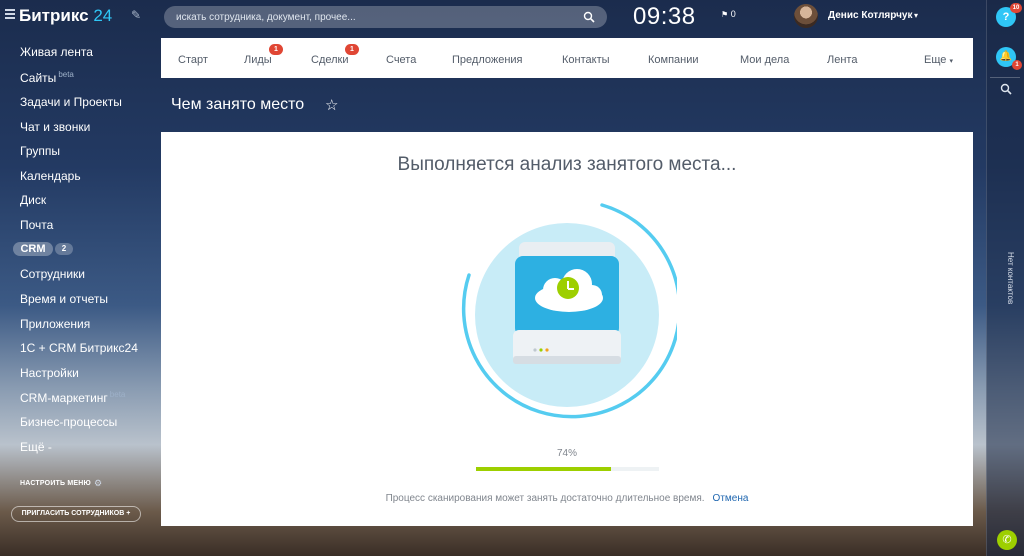  I want to click on tab-companies: Компании, so click(673, 60).